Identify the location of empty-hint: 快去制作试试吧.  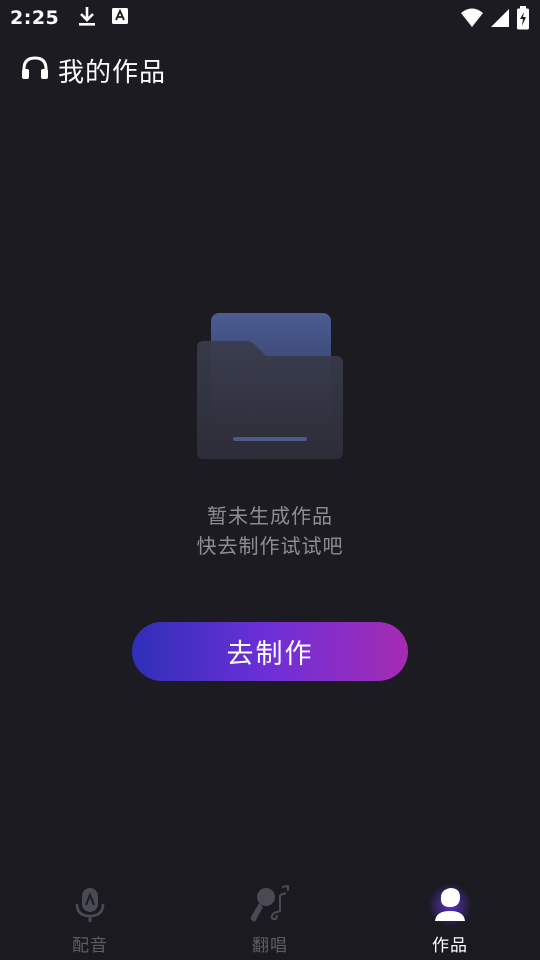
(270, 546).